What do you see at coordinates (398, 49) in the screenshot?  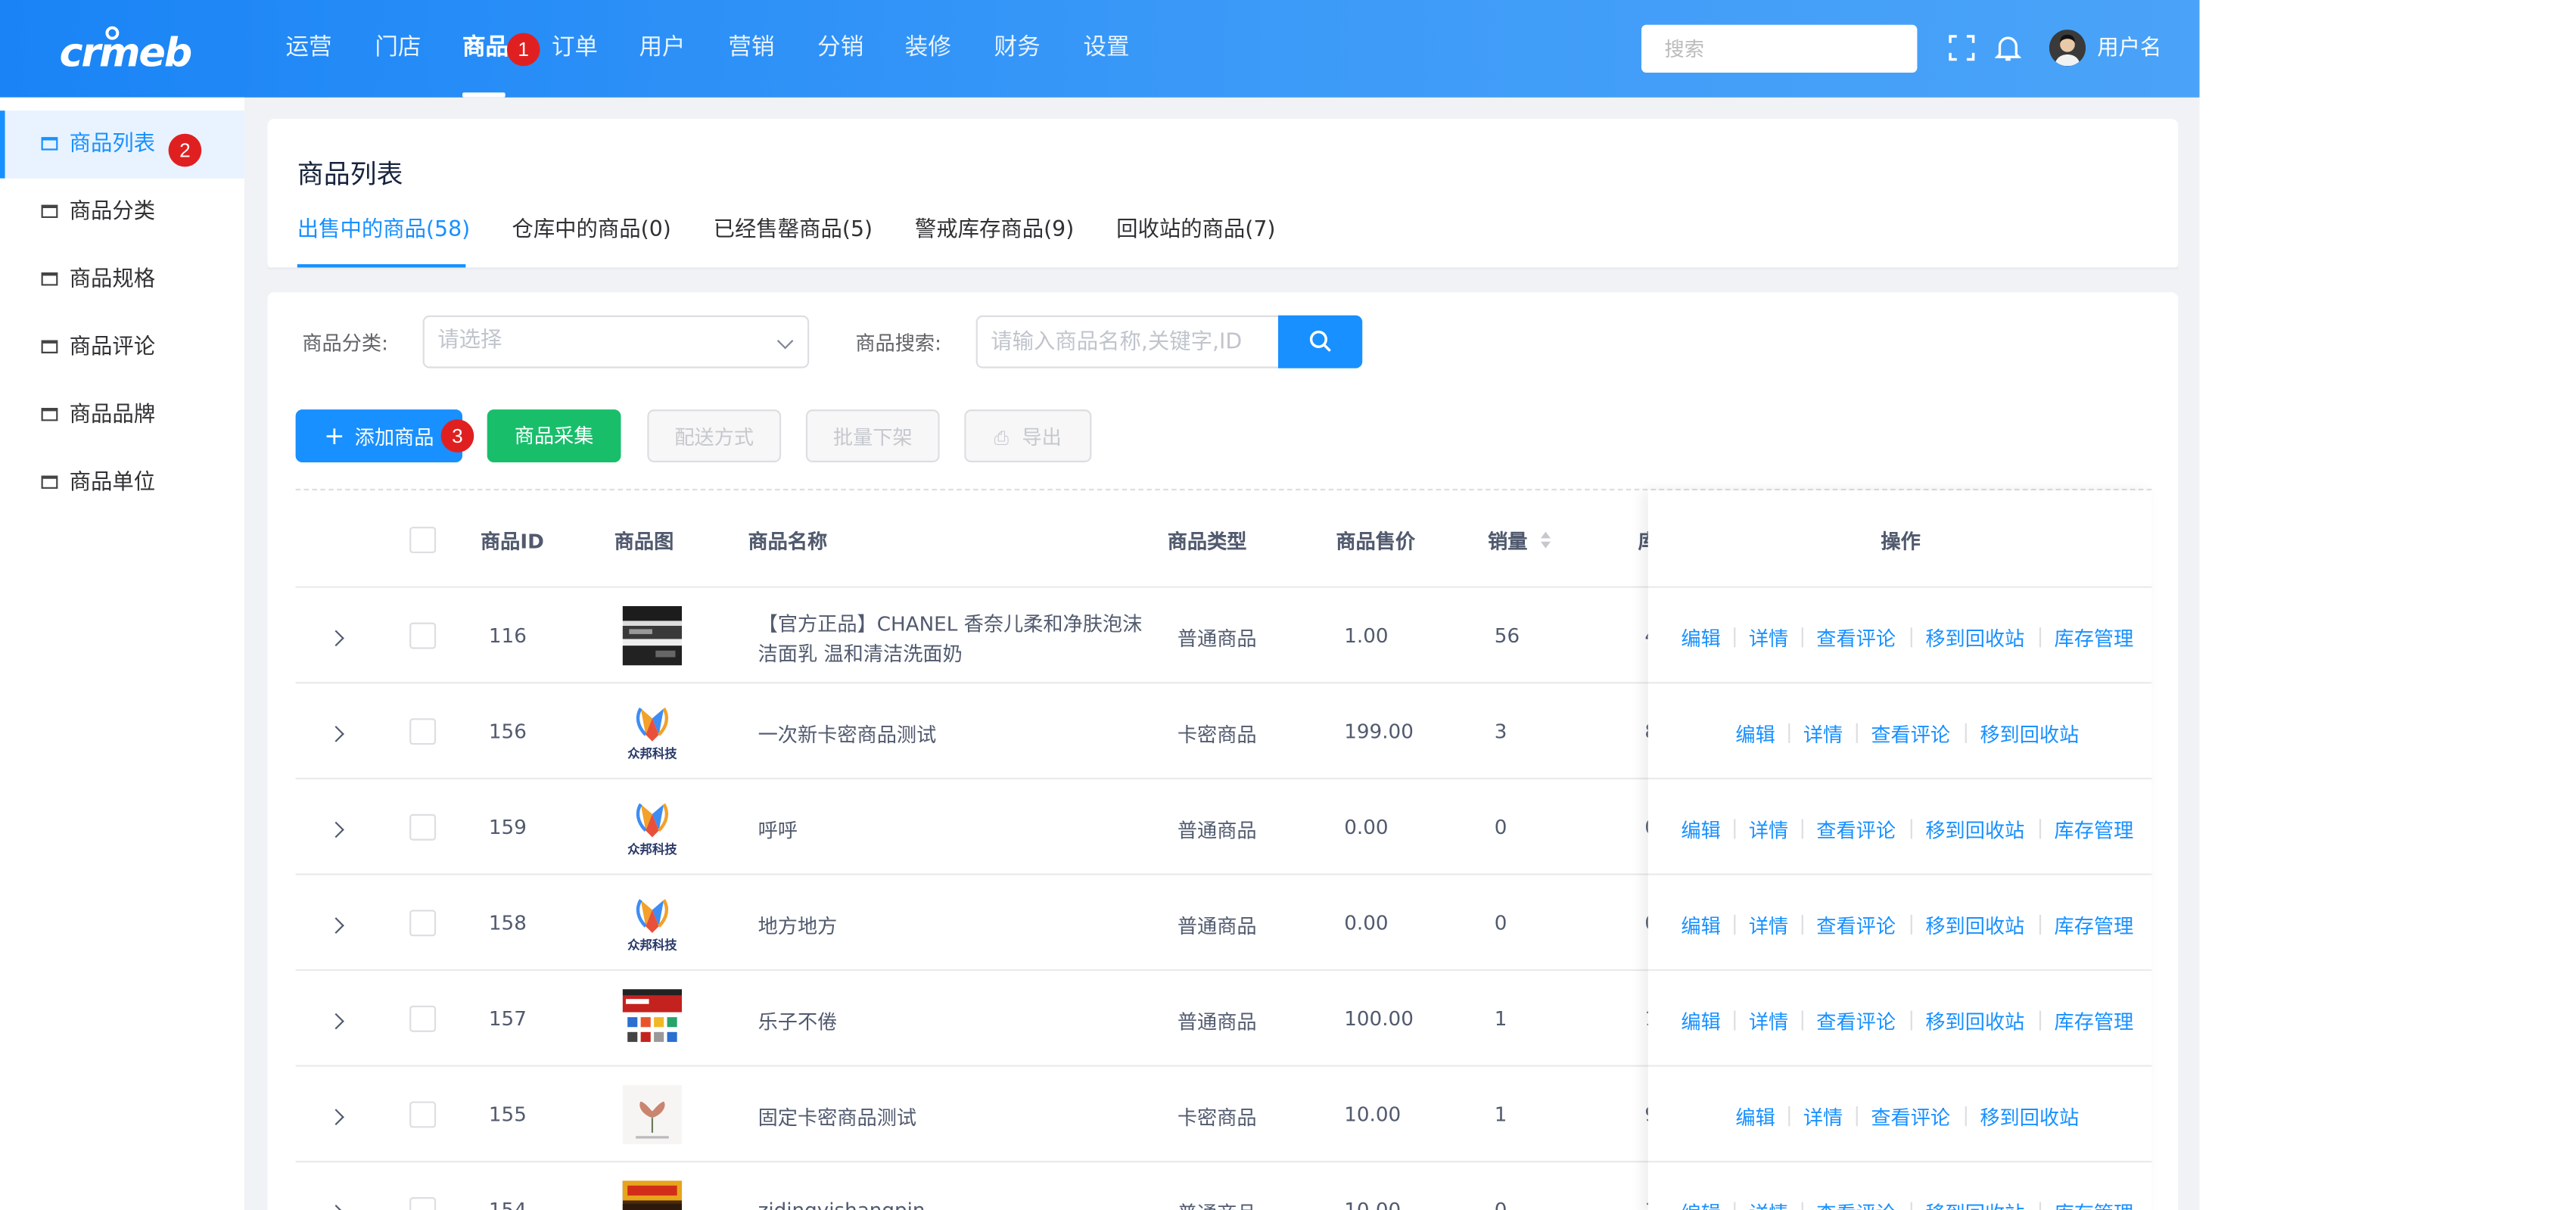 I see `nav-item-1: 门店` at bounding box center [398, 49].